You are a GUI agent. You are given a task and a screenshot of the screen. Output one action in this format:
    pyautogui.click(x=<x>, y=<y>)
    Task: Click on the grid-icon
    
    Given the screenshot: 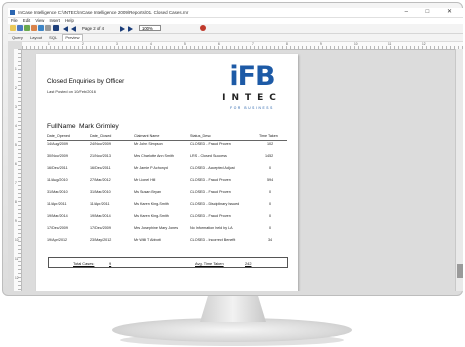 What is the action you would take?
    pyautogui.click(x=56, y=28)
    